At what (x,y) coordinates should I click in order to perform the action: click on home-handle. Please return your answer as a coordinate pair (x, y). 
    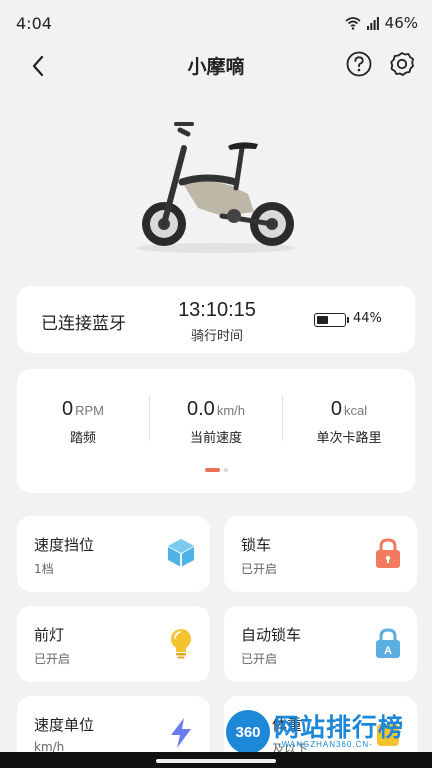
    Looking at the image, I should click on (216, 761).